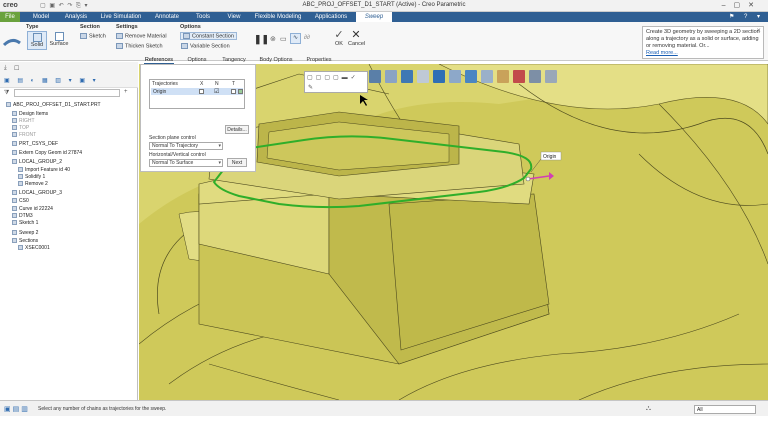 The width and height of the screenshot is (768, 432). What do you see at coordinates (356, 37) in the screenshot?
I see `cancel-button: ✕ Cancel` at bounding box center [356, 37].